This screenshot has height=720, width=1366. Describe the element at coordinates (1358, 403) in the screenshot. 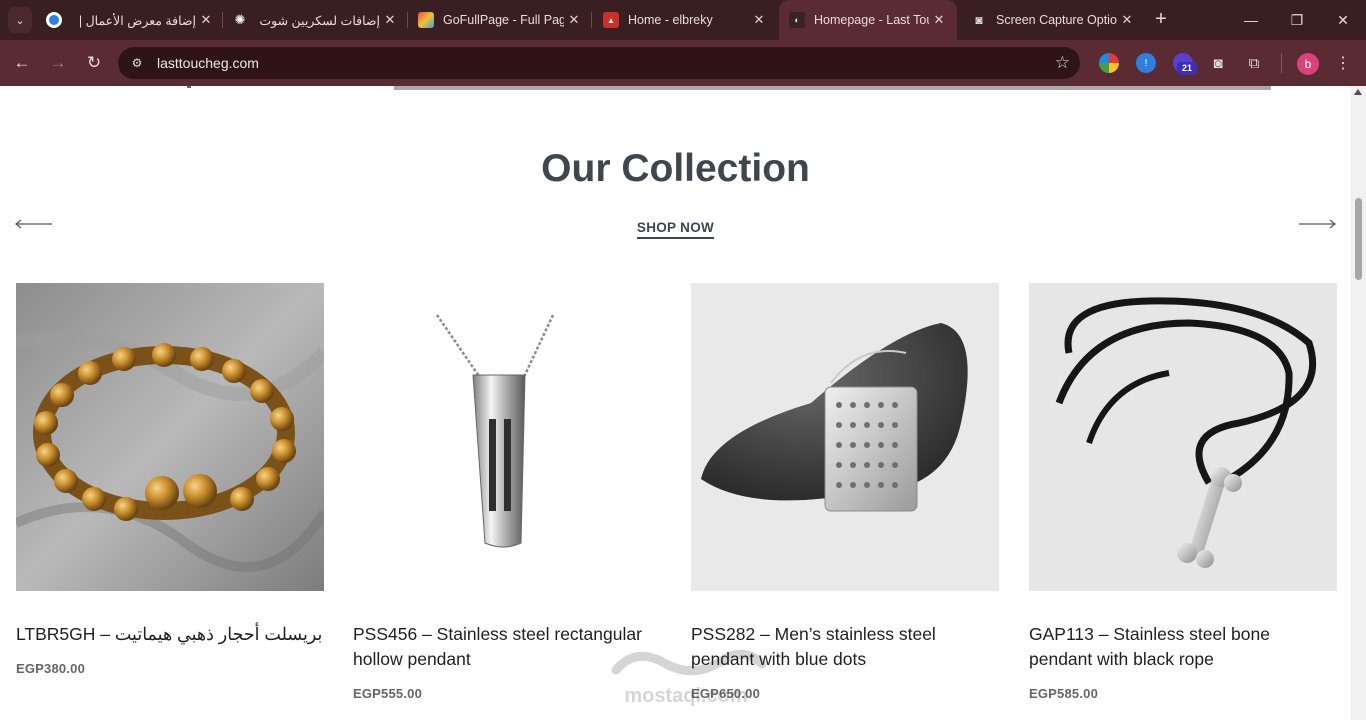

I see `page-scrollbar` at that location.